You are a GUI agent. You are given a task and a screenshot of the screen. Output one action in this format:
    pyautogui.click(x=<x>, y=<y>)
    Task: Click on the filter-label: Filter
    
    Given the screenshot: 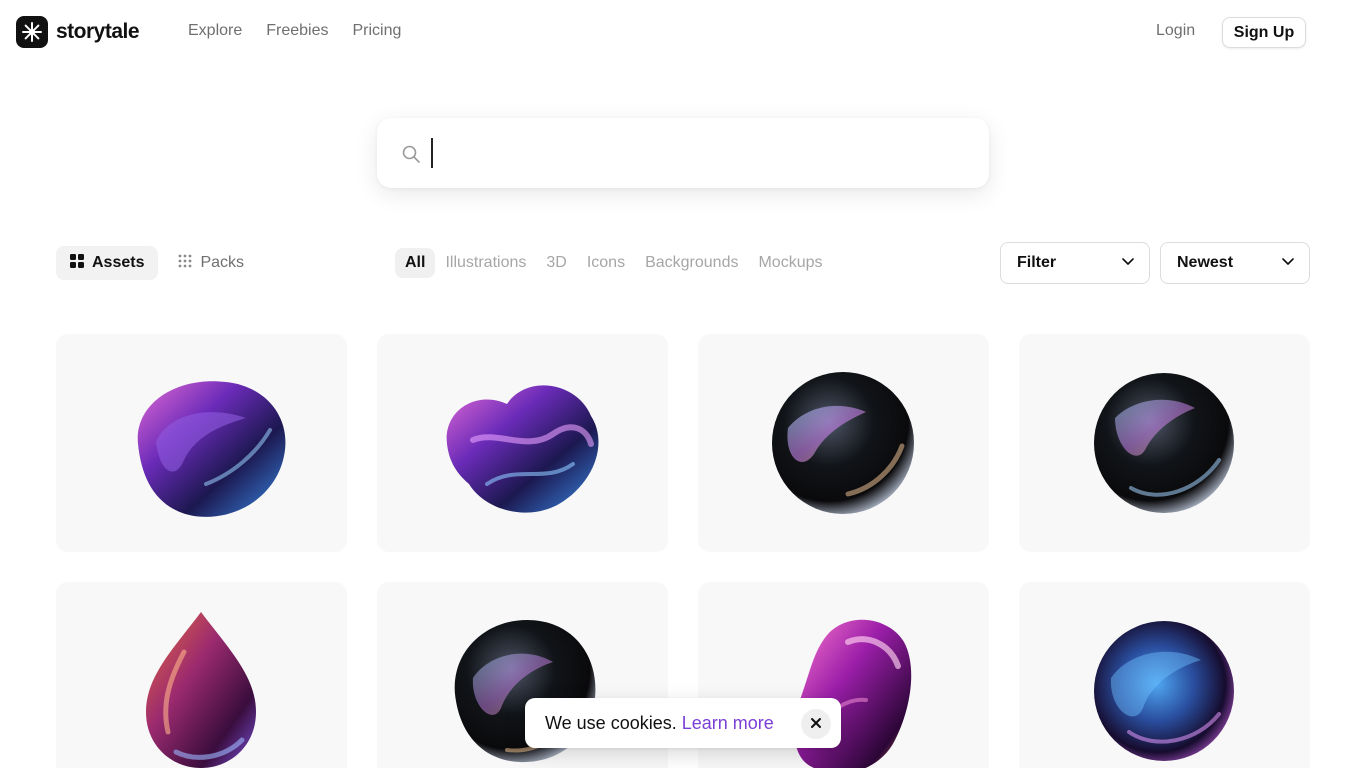 What is the action you would take?
    pyautogui.click(x=1037, y=262)
    